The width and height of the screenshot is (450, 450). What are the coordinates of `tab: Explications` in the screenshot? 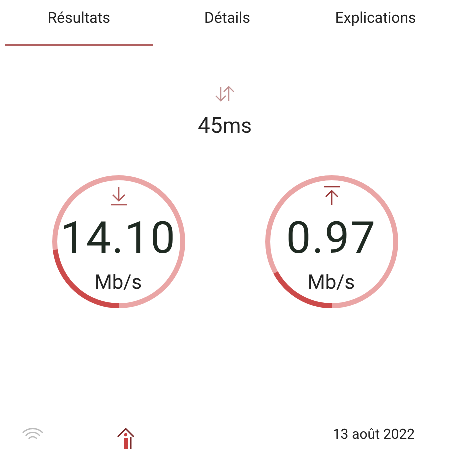 It's located at (376, 23).